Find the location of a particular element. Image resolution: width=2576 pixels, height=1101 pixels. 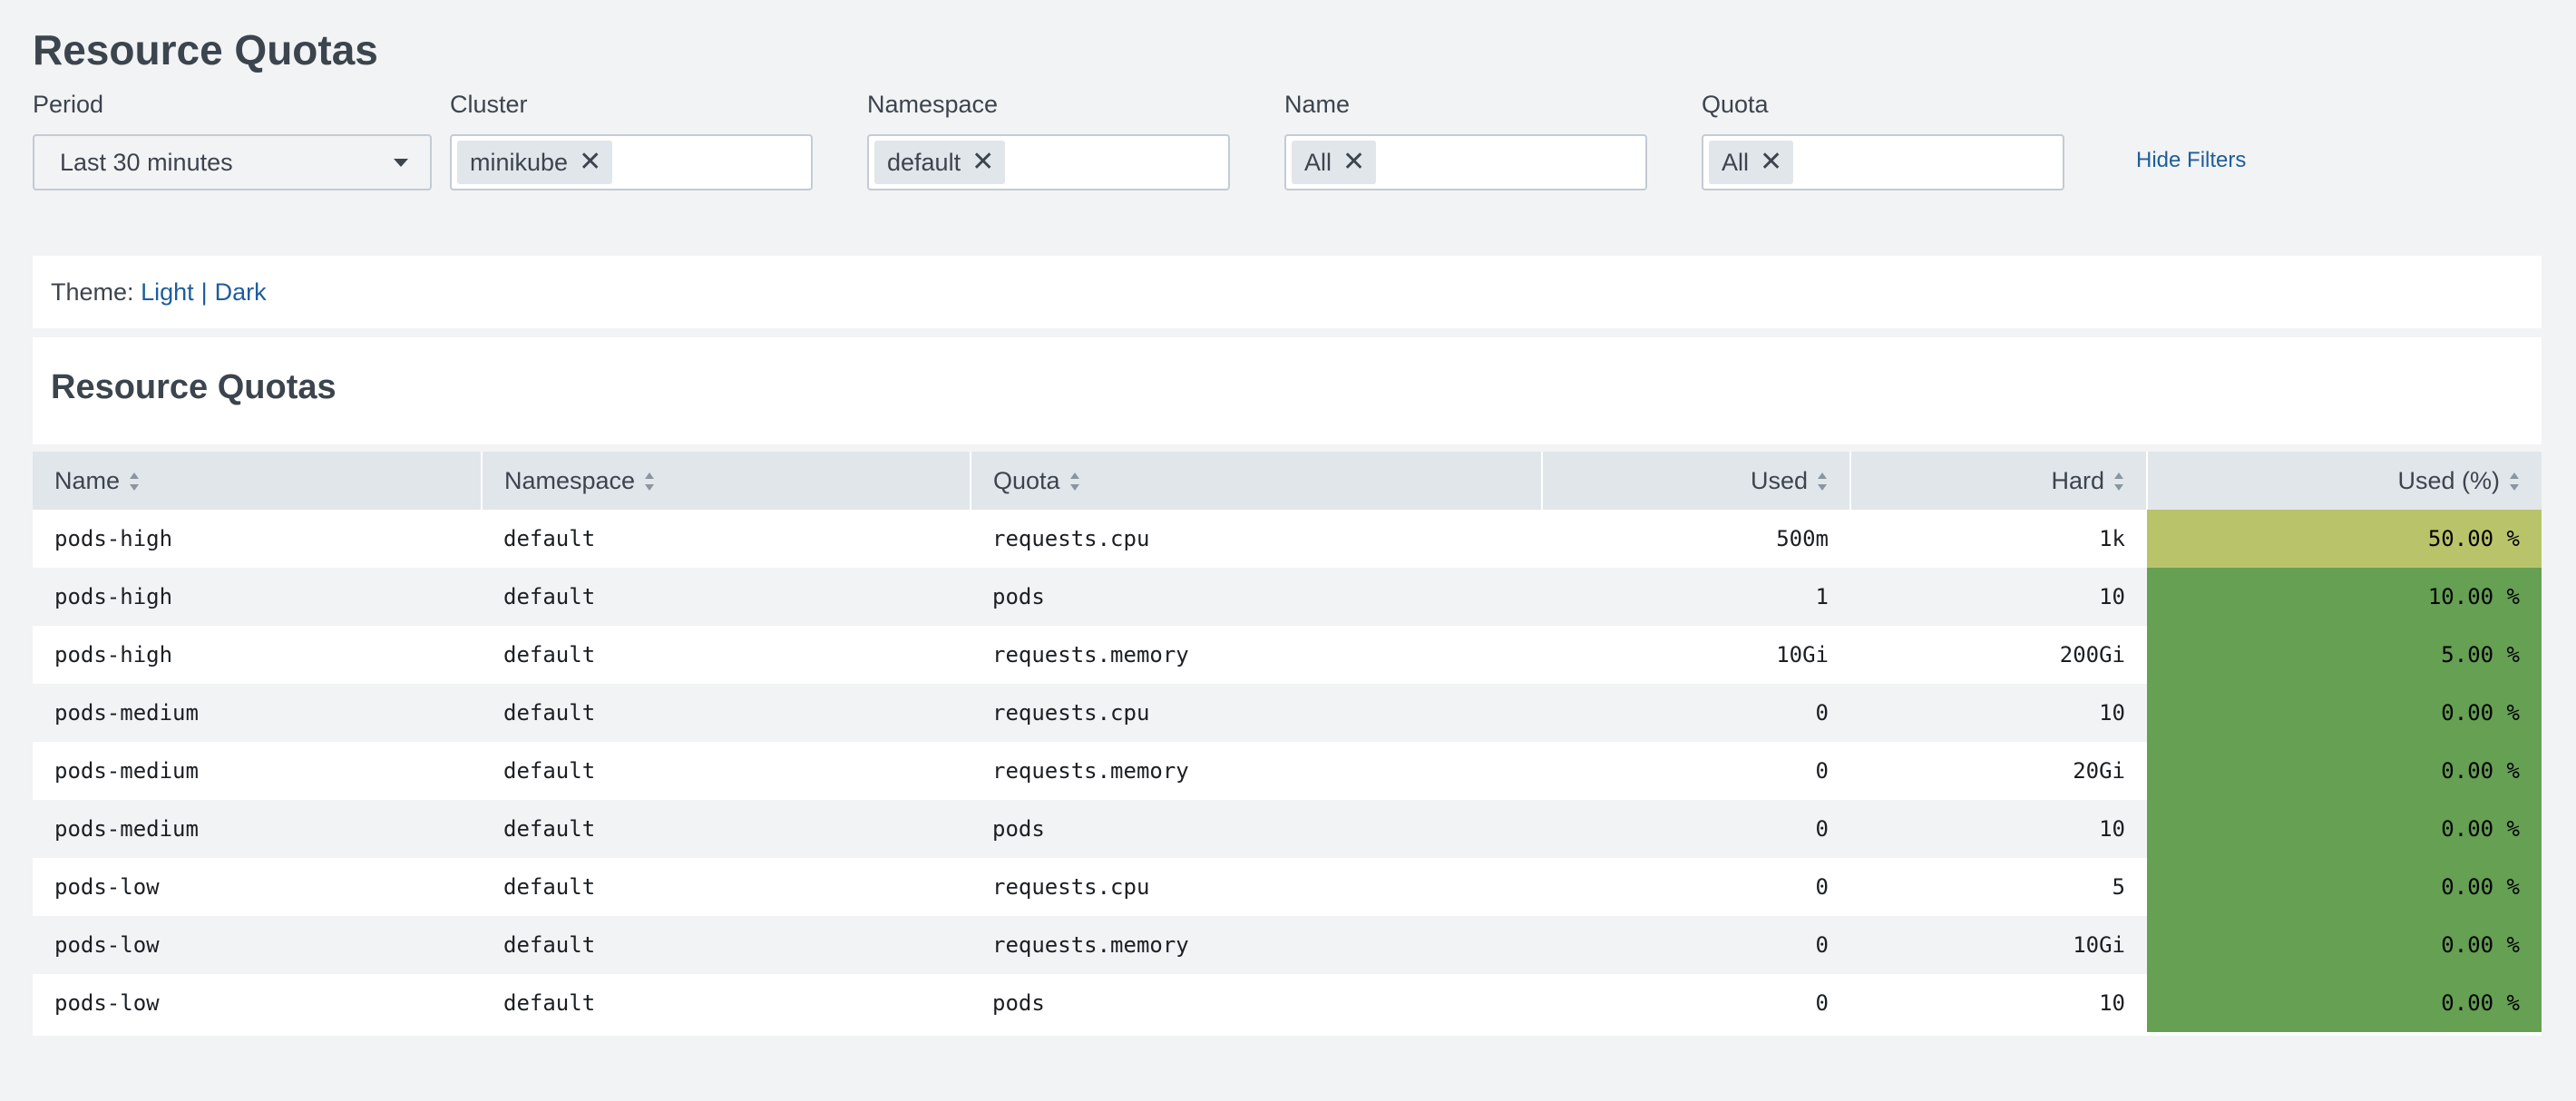

column-header-label: Quota is located at coordinates (1026, 480).